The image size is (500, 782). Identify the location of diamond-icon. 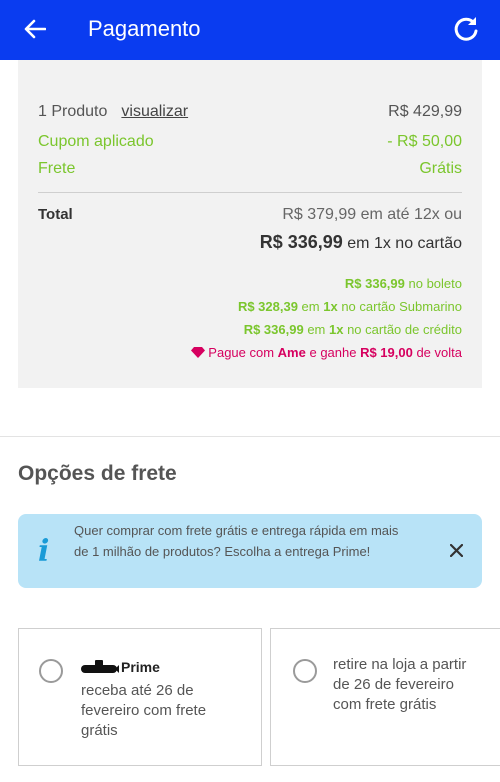
(198, 352).